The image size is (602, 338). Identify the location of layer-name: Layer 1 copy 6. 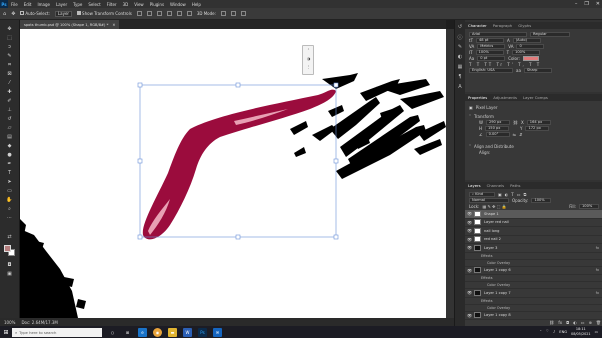
(497, 270).